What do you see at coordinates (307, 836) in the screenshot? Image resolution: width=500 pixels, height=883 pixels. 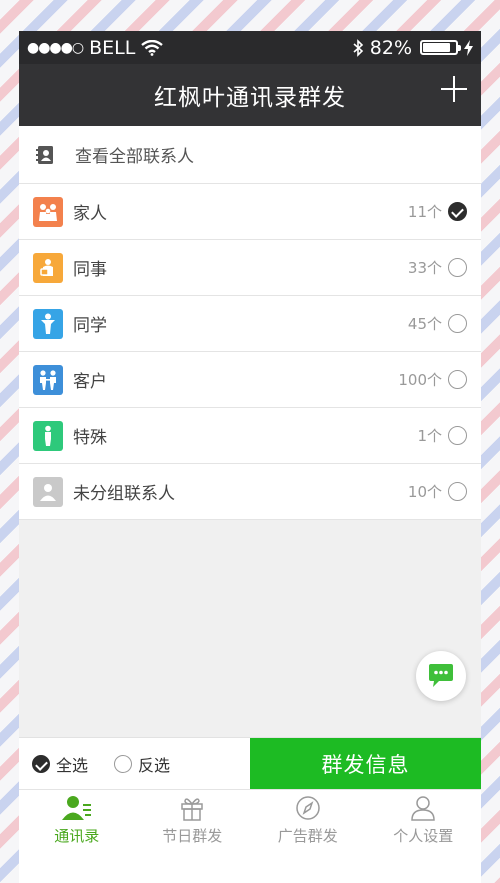 I see `tab-label: 广告群发` at bounding box center [307, 836].